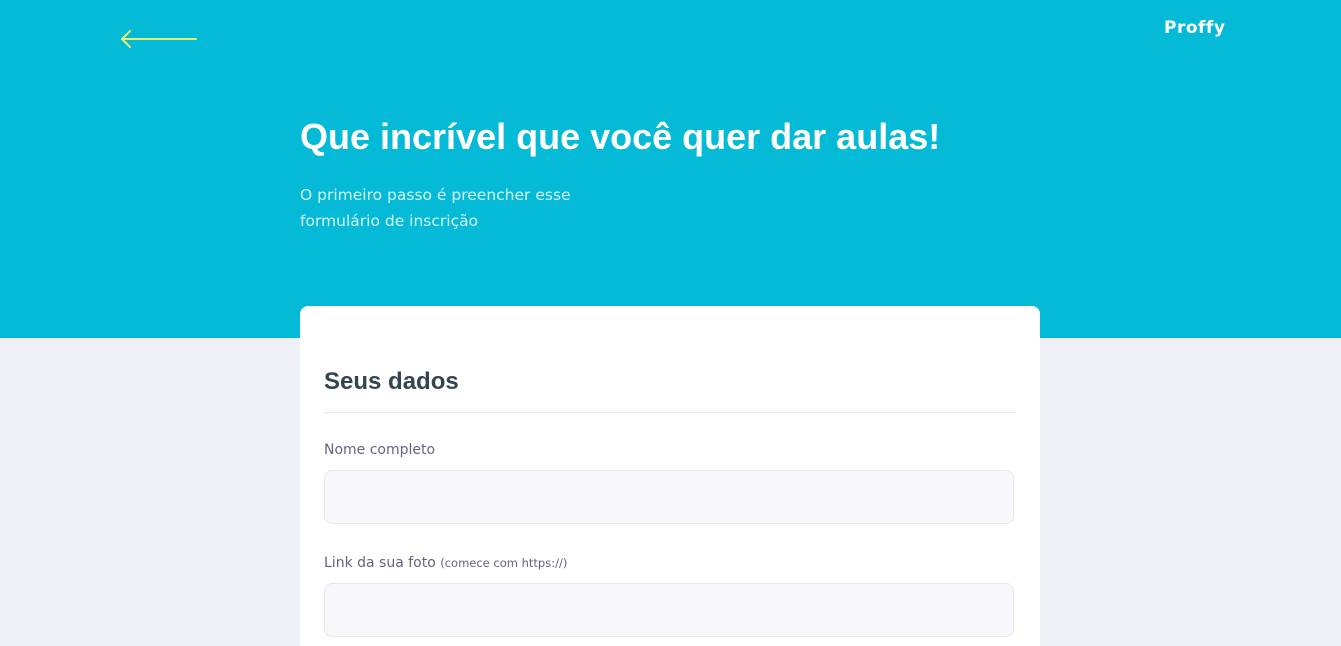 This screenshot has height=646, width=1341. I want to click on photo-field-label-text: Link da sua foto, so click(380, 563).